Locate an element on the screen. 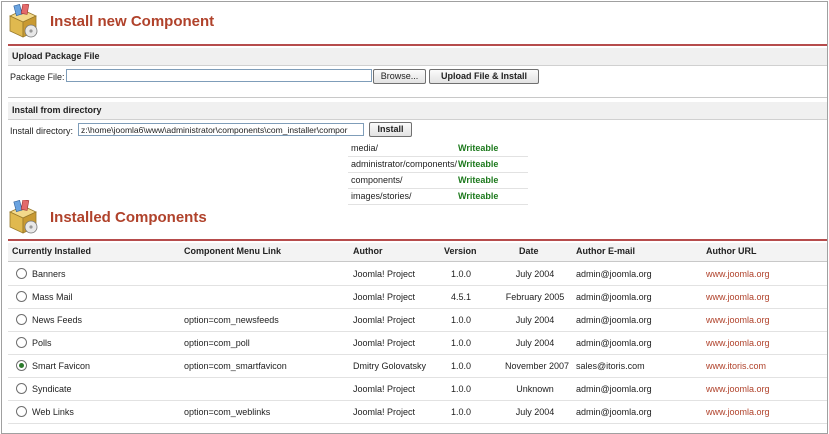 This screenshot has height=434, width=829. col-date: Date is located at coordinates (529, 251).